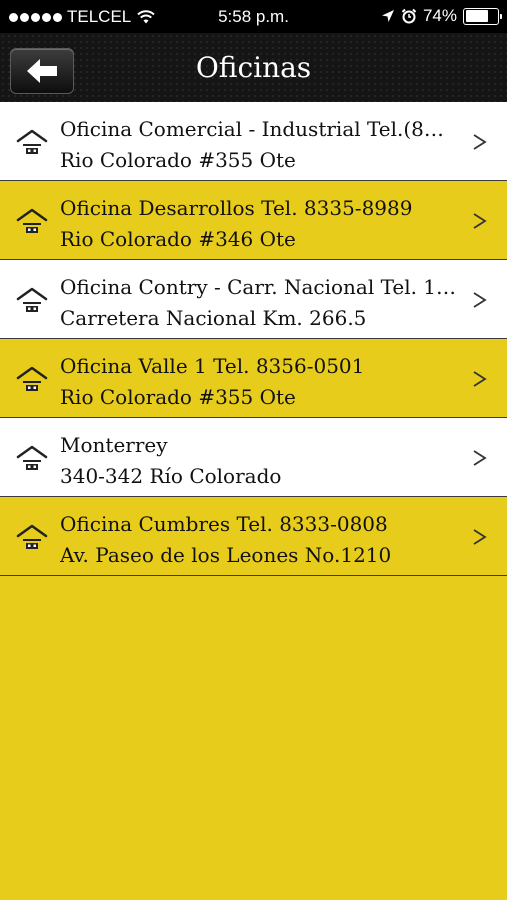  I want to click on alarm-clock-icon, so click(409, 16).